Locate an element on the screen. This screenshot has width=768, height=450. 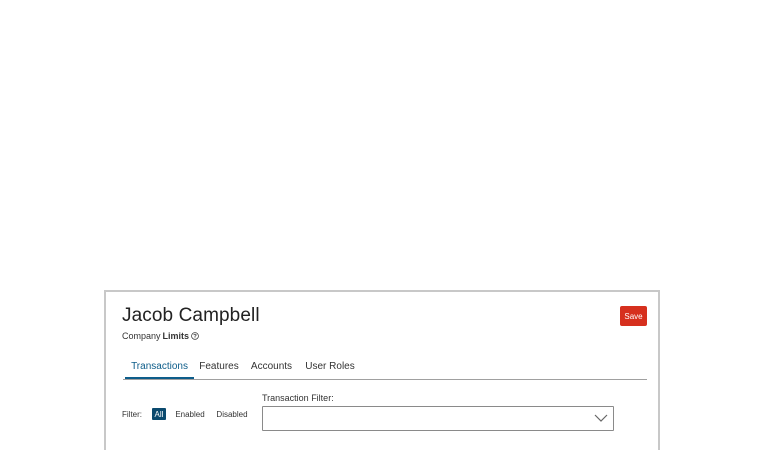
filter-all-button: All is located at coordinates (159, 414).